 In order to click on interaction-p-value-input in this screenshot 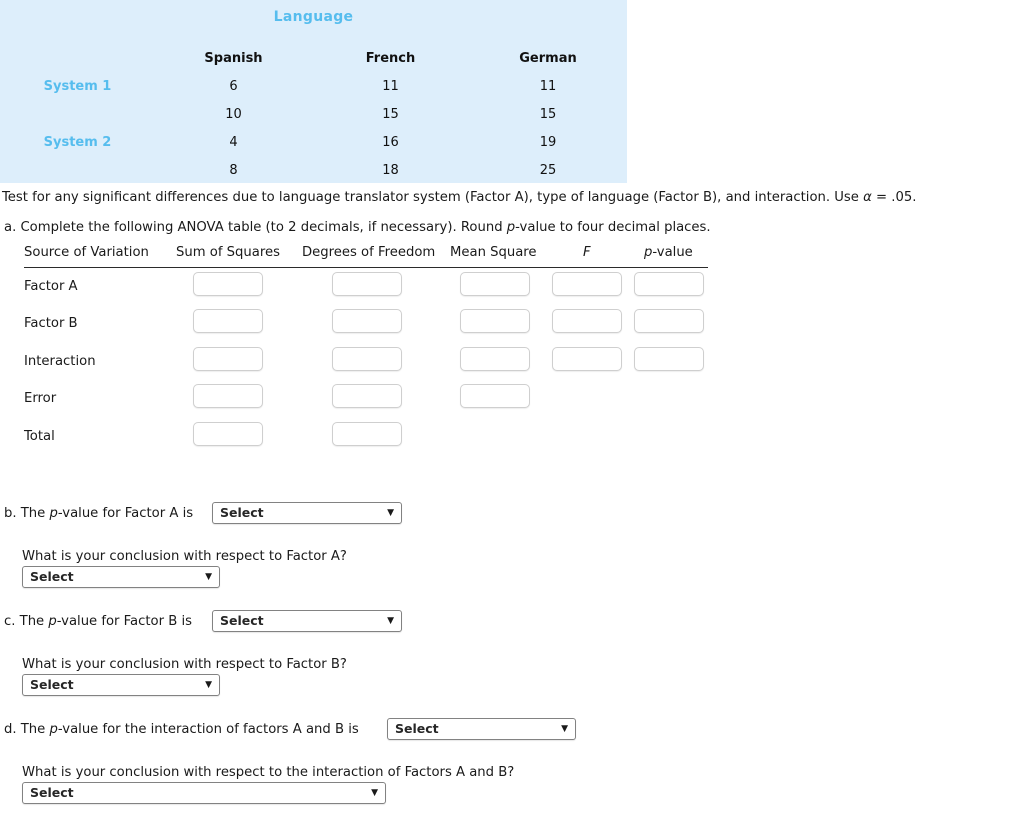, I will do `click(669, 358)`.